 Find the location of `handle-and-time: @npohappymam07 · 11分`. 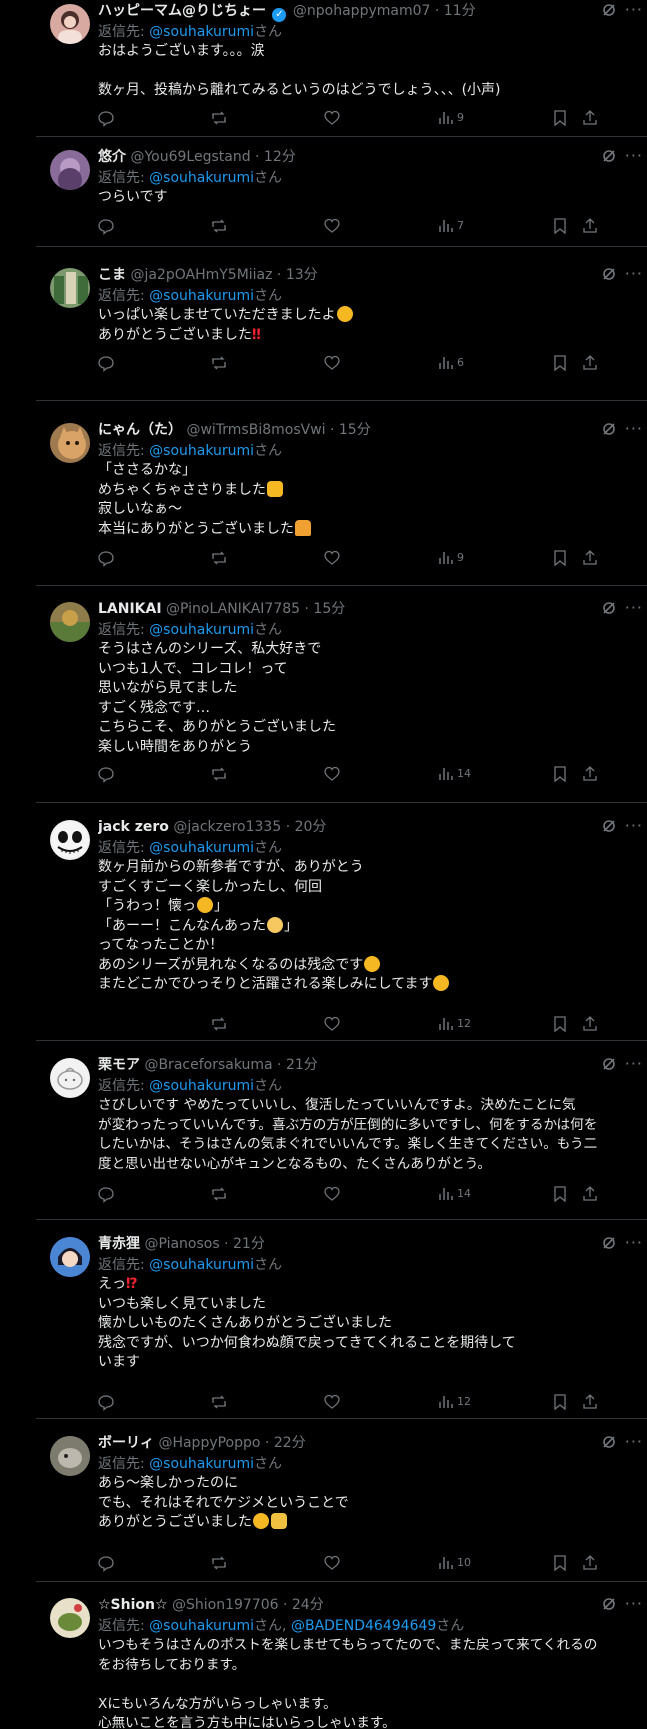

handle-and-time: @npohappymam07 · 11分 is located at coordinates (384, 11).